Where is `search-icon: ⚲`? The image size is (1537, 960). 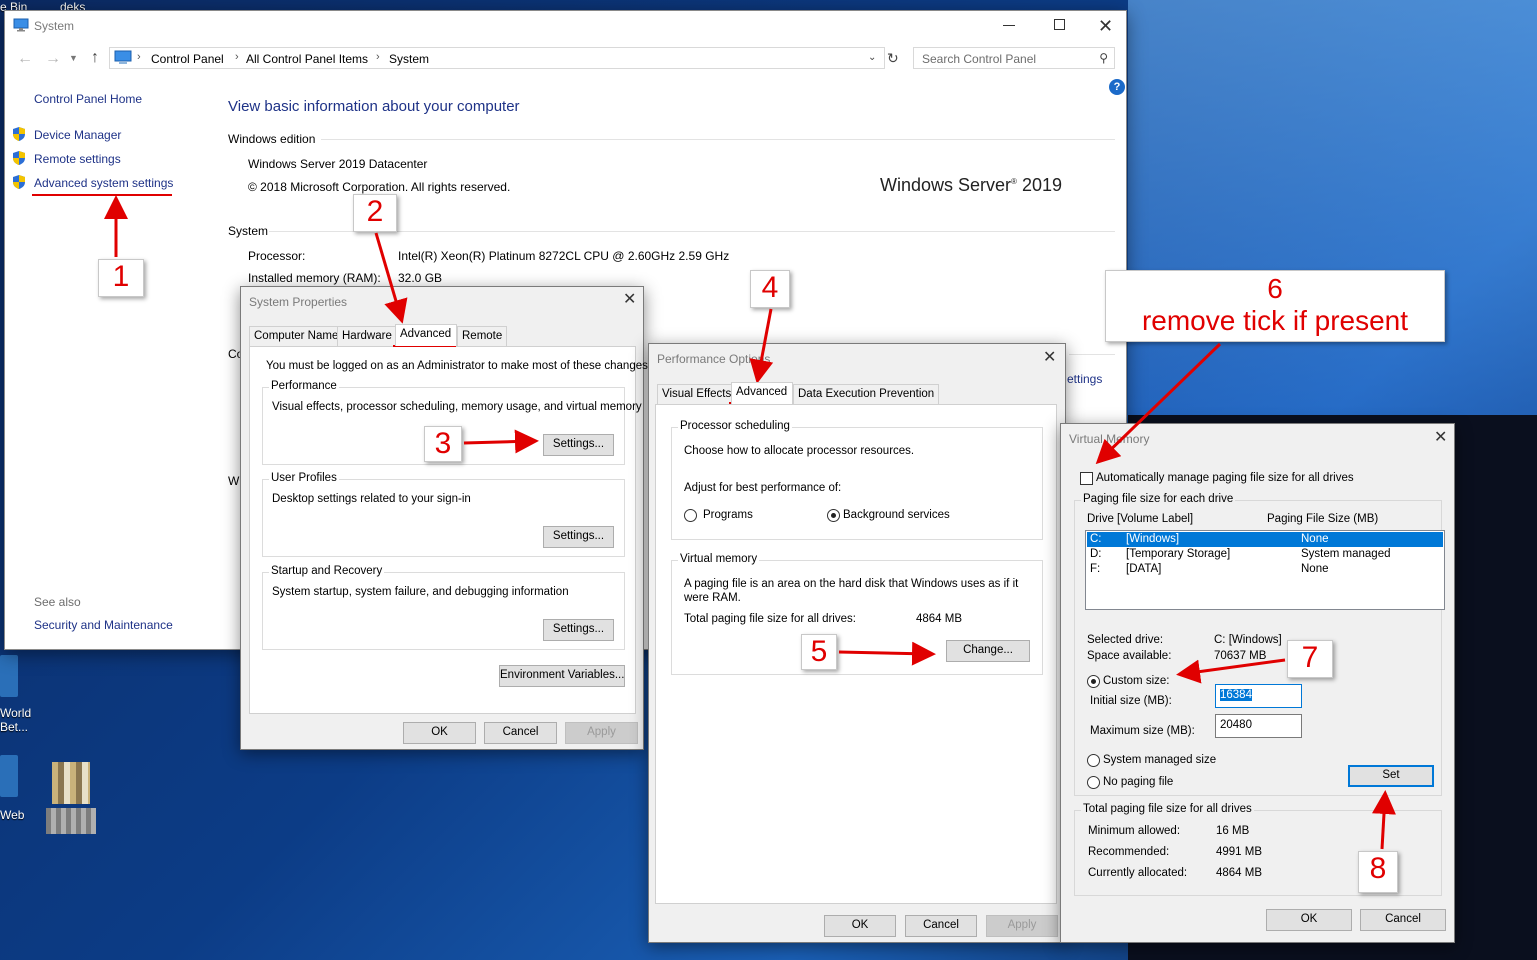
search-icon: ⚲ is located at coordinates (1103, 58).